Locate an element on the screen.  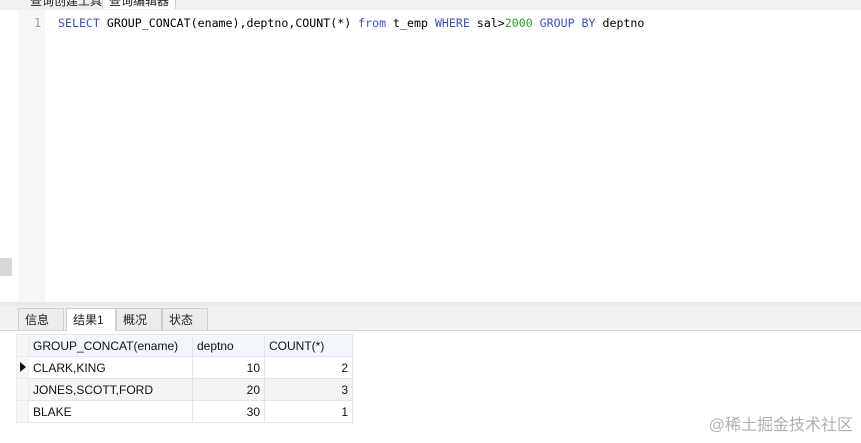
sql-token-kw: from is located at coordinates (372, 23).